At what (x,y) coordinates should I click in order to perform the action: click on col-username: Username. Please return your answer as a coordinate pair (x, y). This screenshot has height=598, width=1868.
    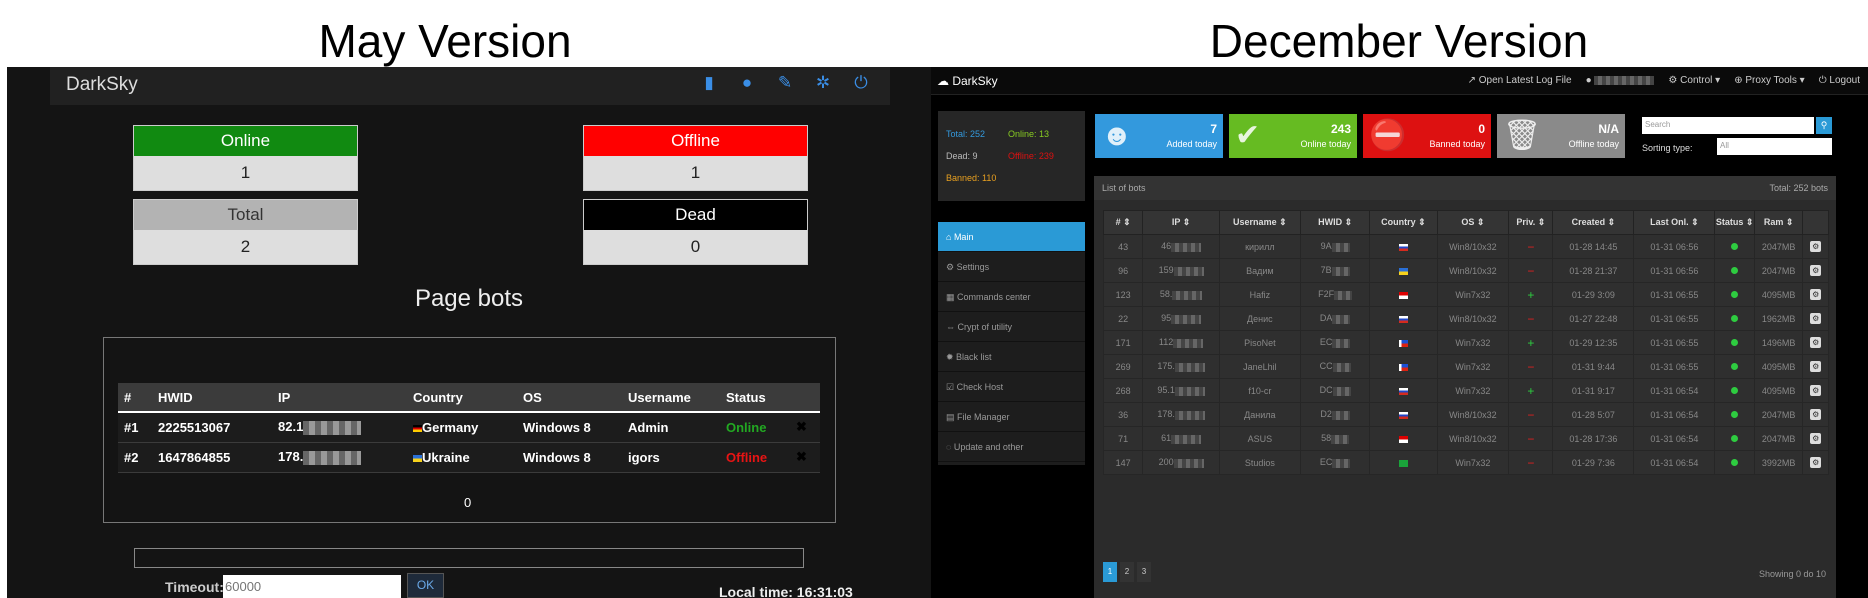
    Looking at the image, I should click on (671, 398).